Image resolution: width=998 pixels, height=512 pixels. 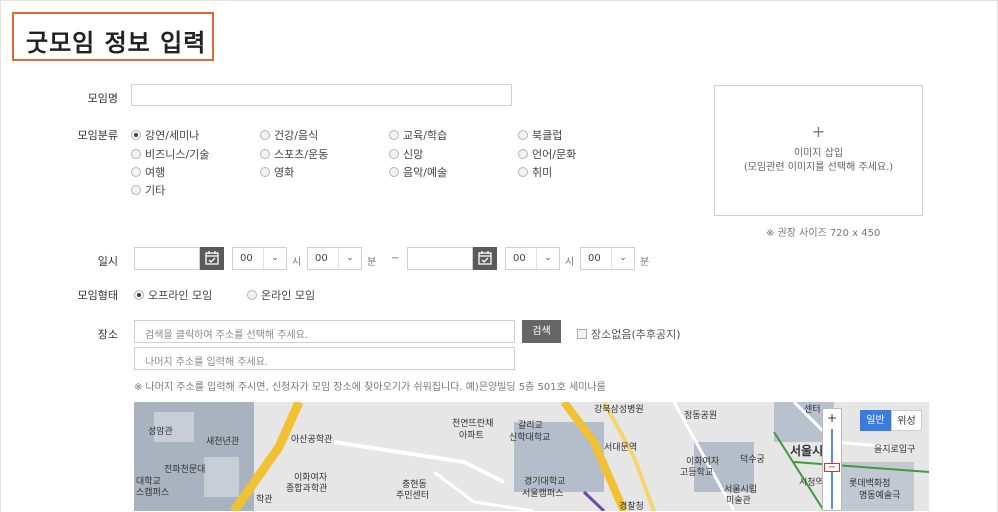 I want to click on end-hour-value: 00, so click(x=519, y=258).